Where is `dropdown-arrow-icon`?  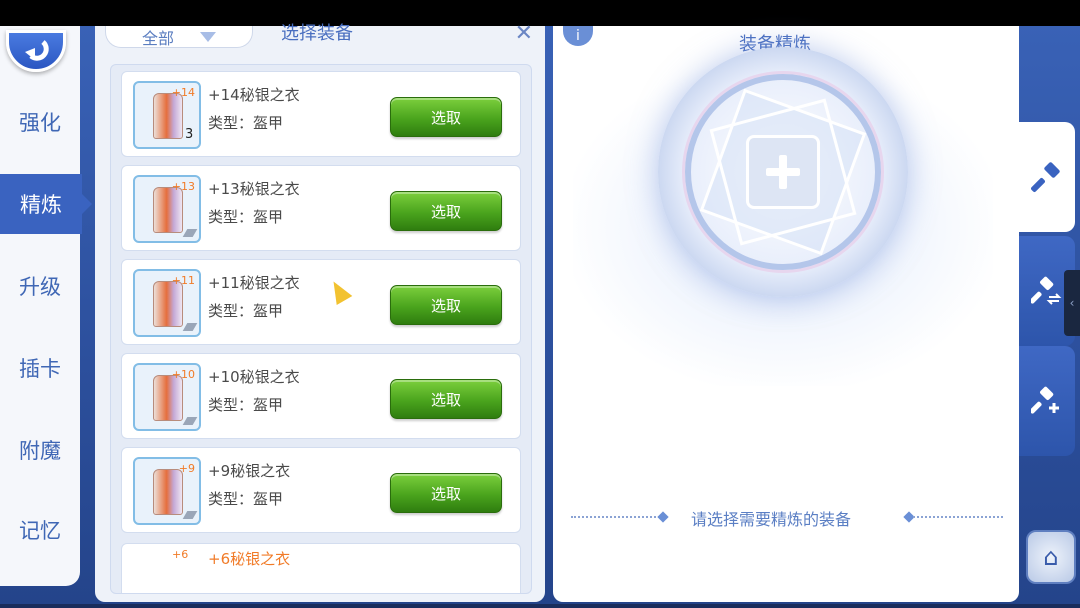 dropdown-arrow-icon is located at coordinates (208, 36).